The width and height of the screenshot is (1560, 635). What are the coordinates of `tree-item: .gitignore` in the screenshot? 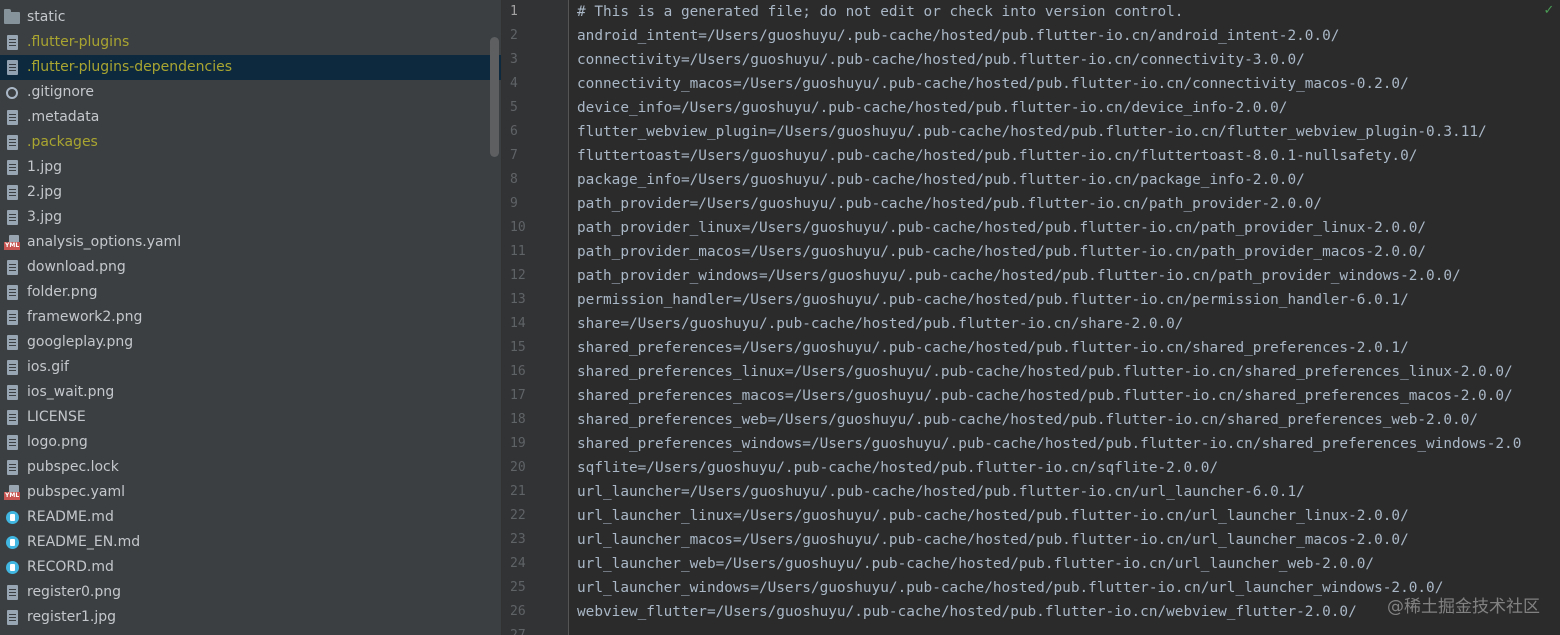 It's located at (250, 92).